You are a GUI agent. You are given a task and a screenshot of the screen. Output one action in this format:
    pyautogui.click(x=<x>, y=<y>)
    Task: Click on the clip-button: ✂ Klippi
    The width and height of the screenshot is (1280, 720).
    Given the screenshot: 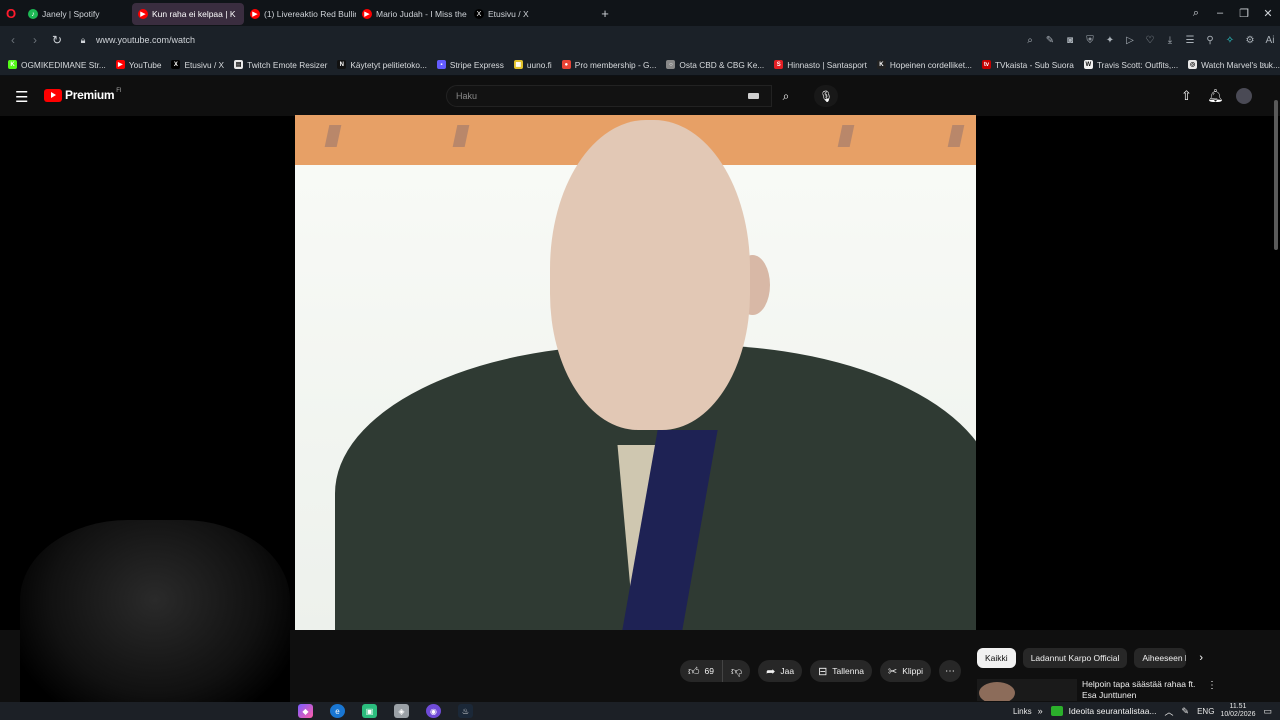 What is the action you would take?
    pyautogui.click(x=905, y=671)
    